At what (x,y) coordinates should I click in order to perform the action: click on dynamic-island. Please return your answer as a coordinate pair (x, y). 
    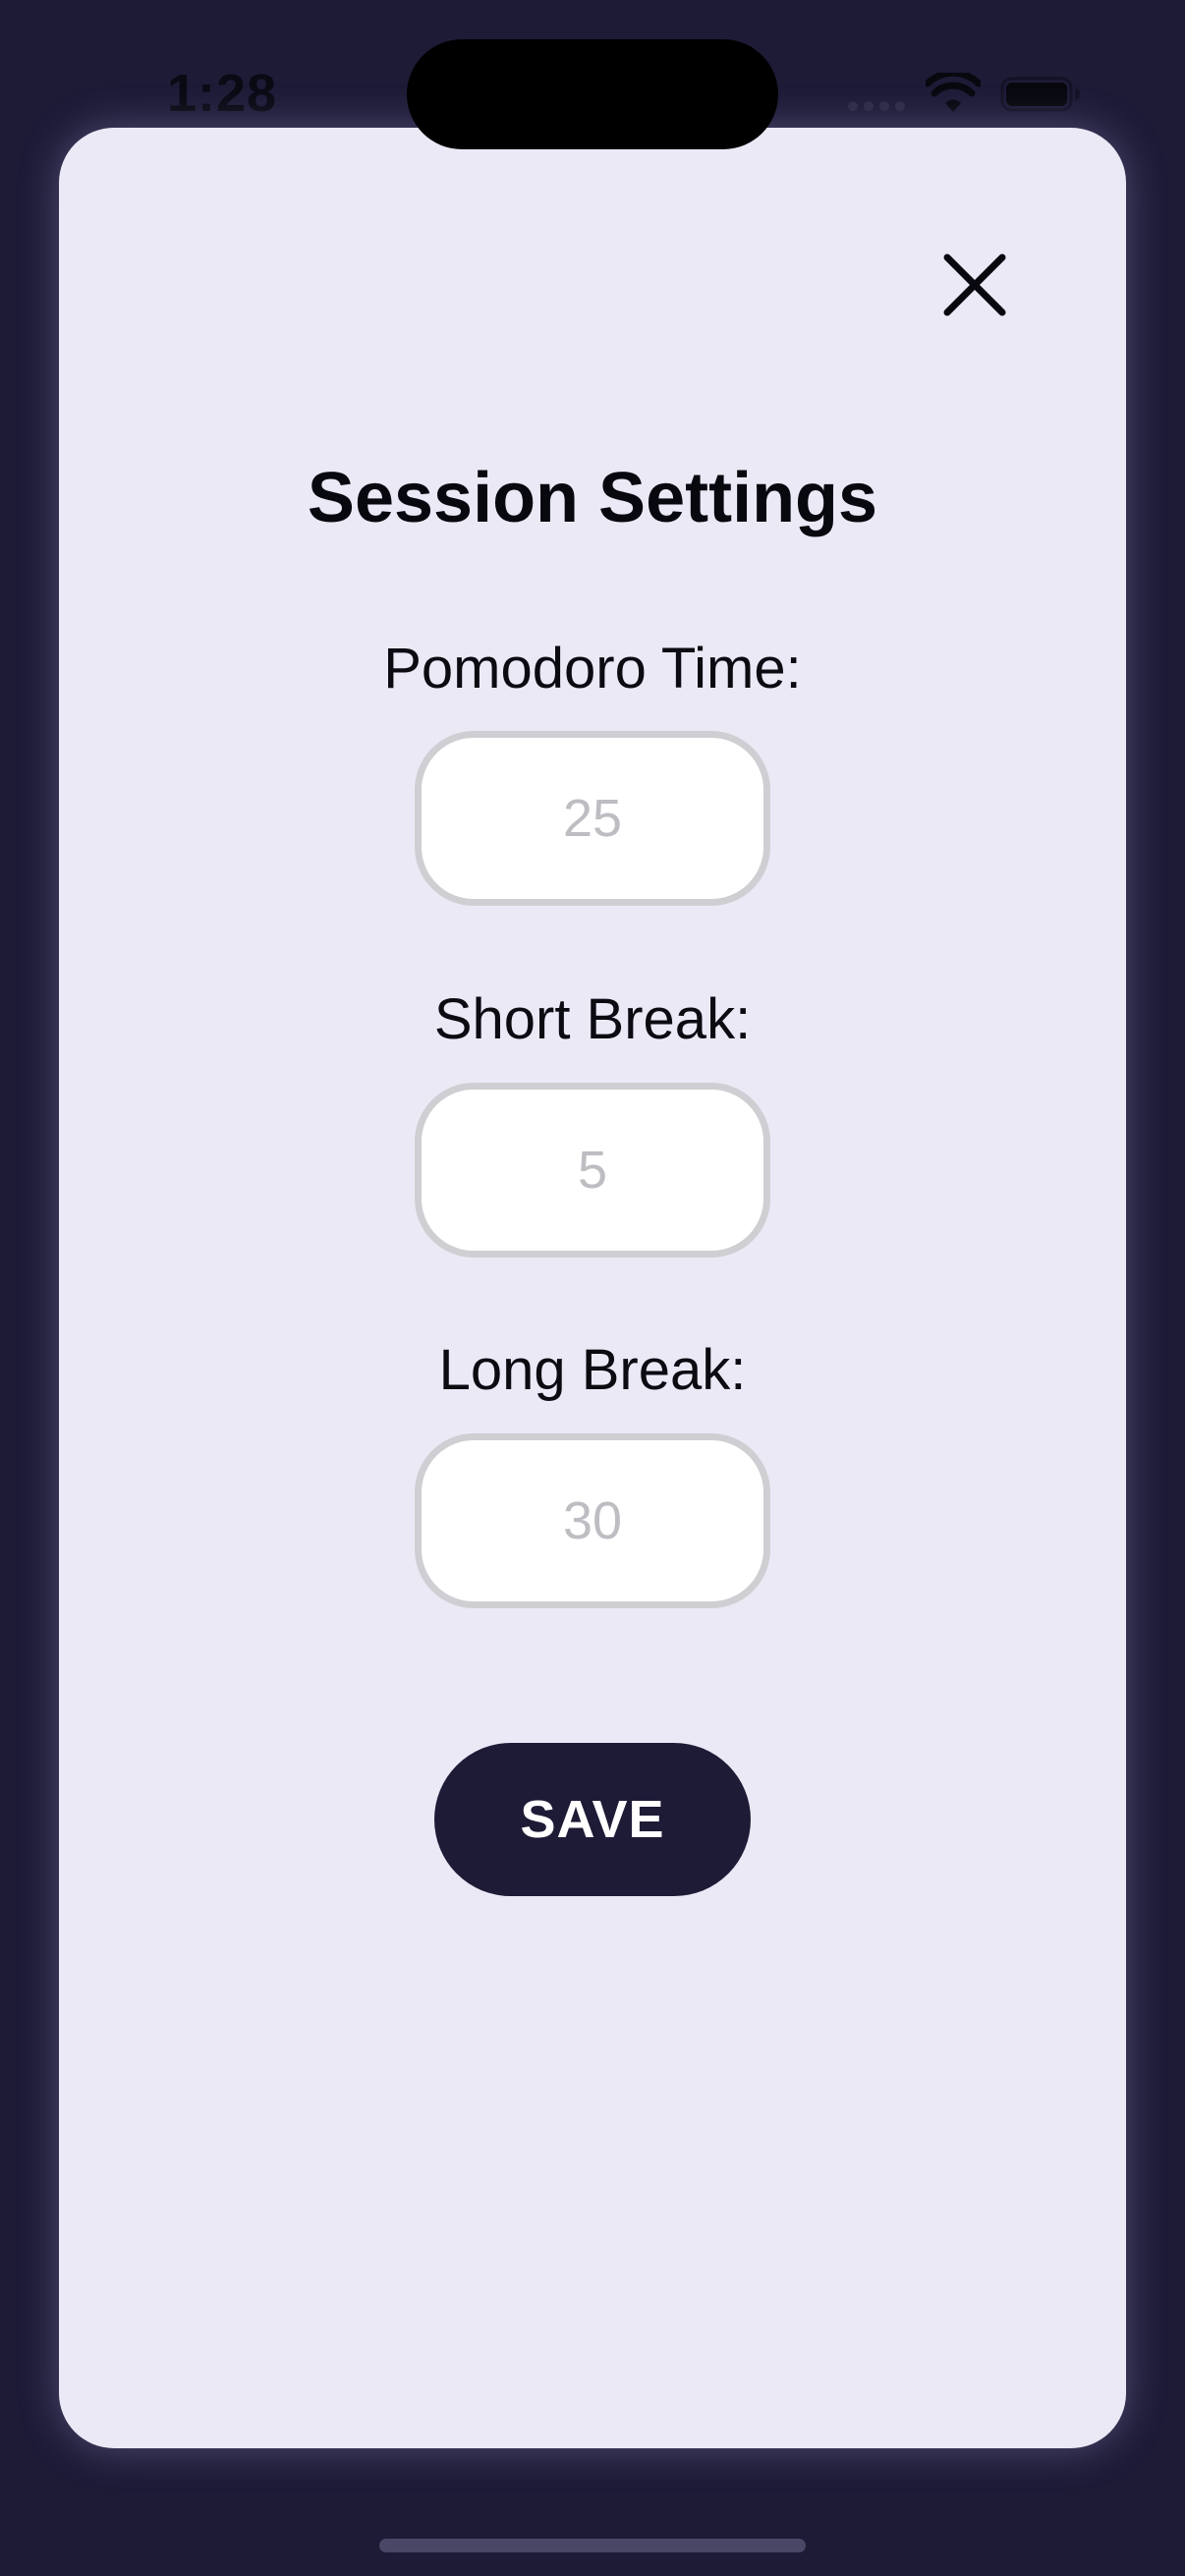
    Looking at the image, I should click on (592, 94).